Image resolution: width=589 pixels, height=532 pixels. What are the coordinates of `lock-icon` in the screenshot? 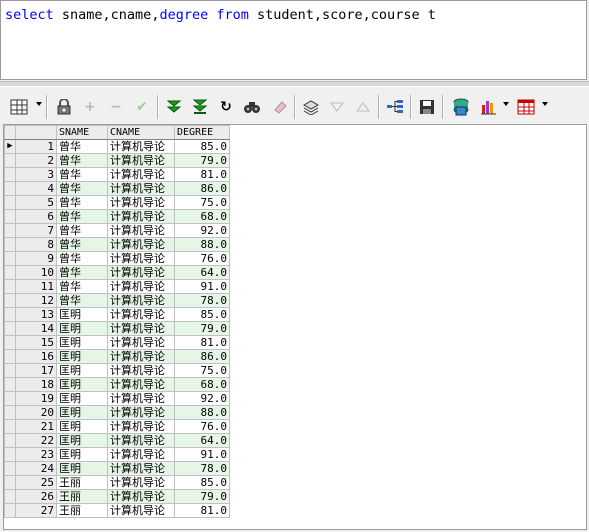 It's located at (64, 107).